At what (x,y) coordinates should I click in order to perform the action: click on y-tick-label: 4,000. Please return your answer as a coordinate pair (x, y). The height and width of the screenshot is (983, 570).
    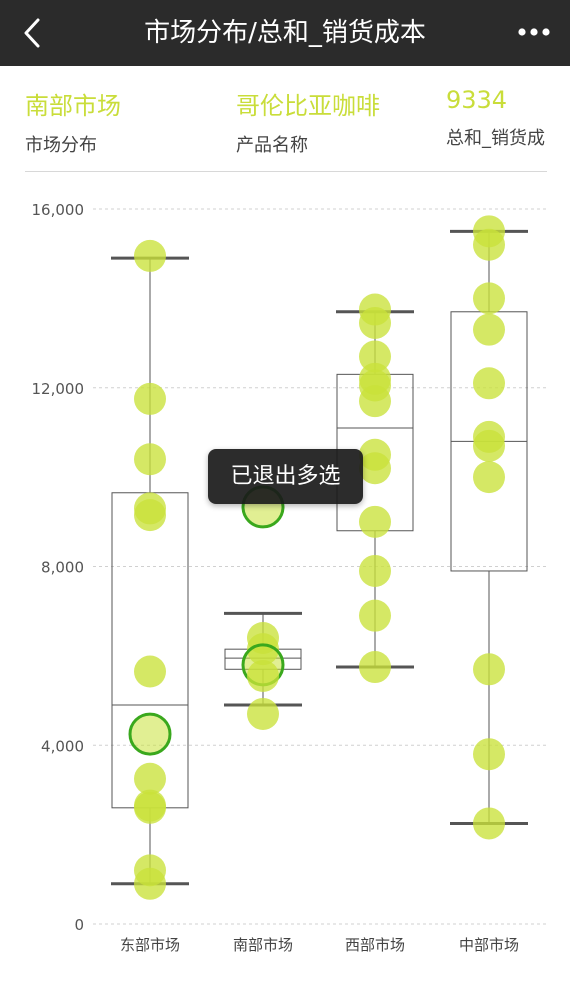
    Looking at the image, I should click on (62, 746).